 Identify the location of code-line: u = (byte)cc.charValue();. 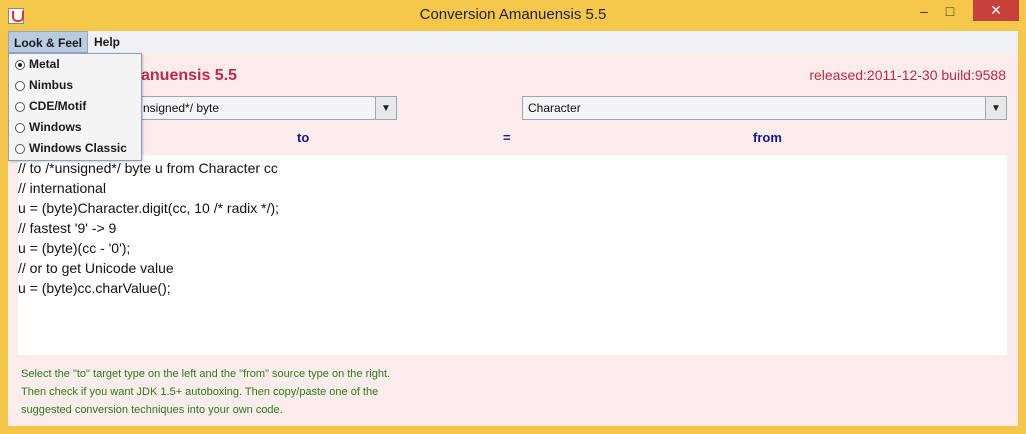
(94, 288).